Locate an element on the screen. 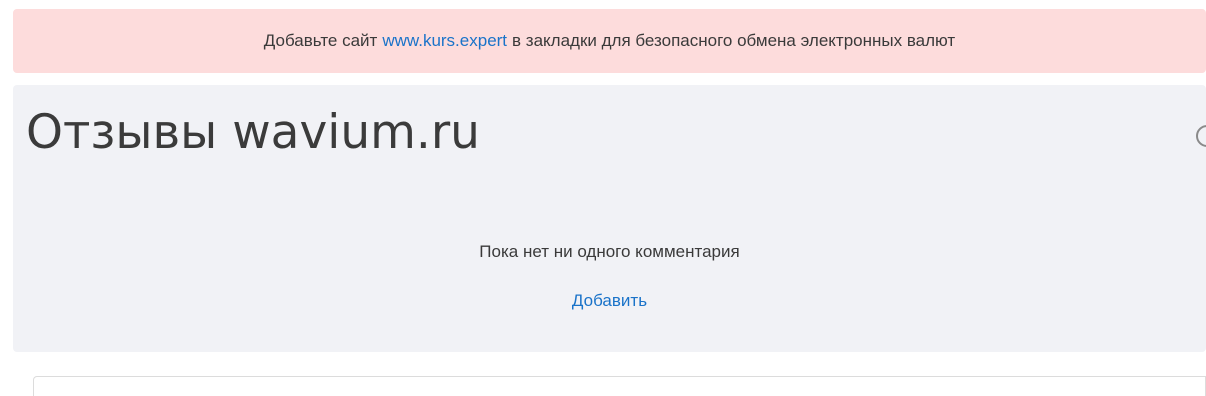  next-section-box is located at coordinates (619, 386).